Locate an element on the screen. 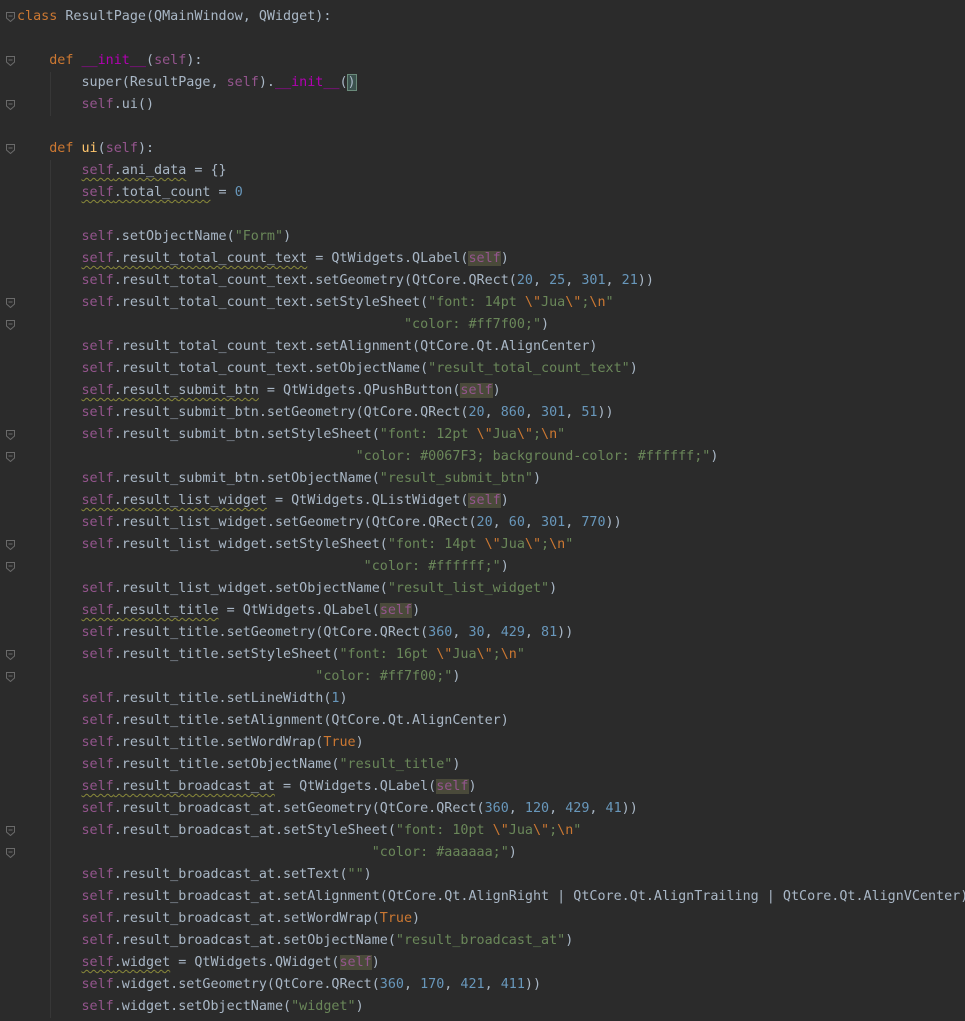 This screenshot has height=1021, width=965. code-token: "result_list_widget" is located at coordinates (468, 588).